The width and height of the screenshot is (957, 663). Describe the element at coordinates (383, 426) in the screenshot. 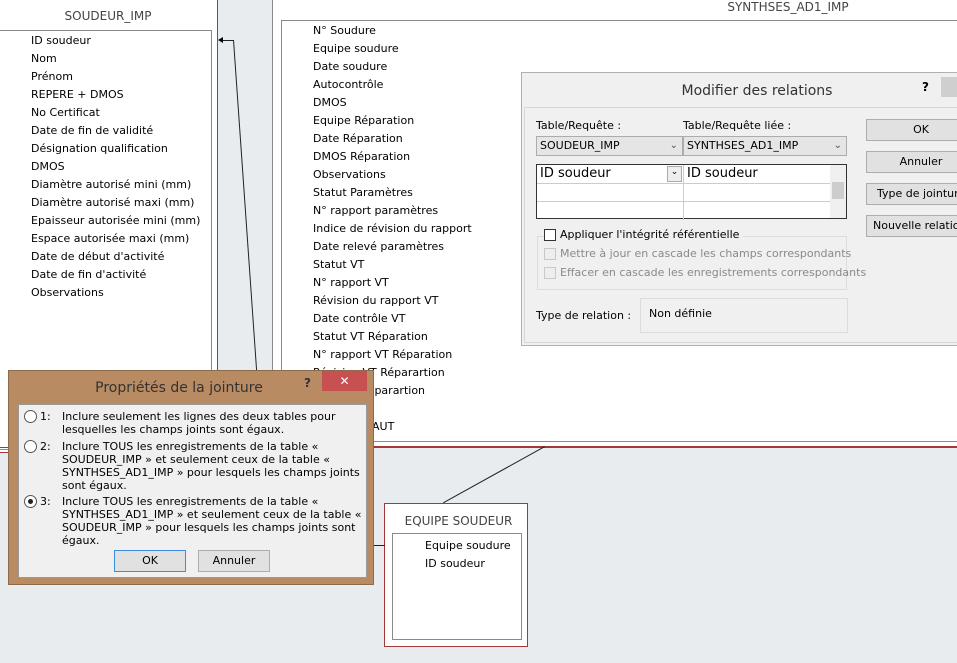

I see `table-field: AUT` at that location.